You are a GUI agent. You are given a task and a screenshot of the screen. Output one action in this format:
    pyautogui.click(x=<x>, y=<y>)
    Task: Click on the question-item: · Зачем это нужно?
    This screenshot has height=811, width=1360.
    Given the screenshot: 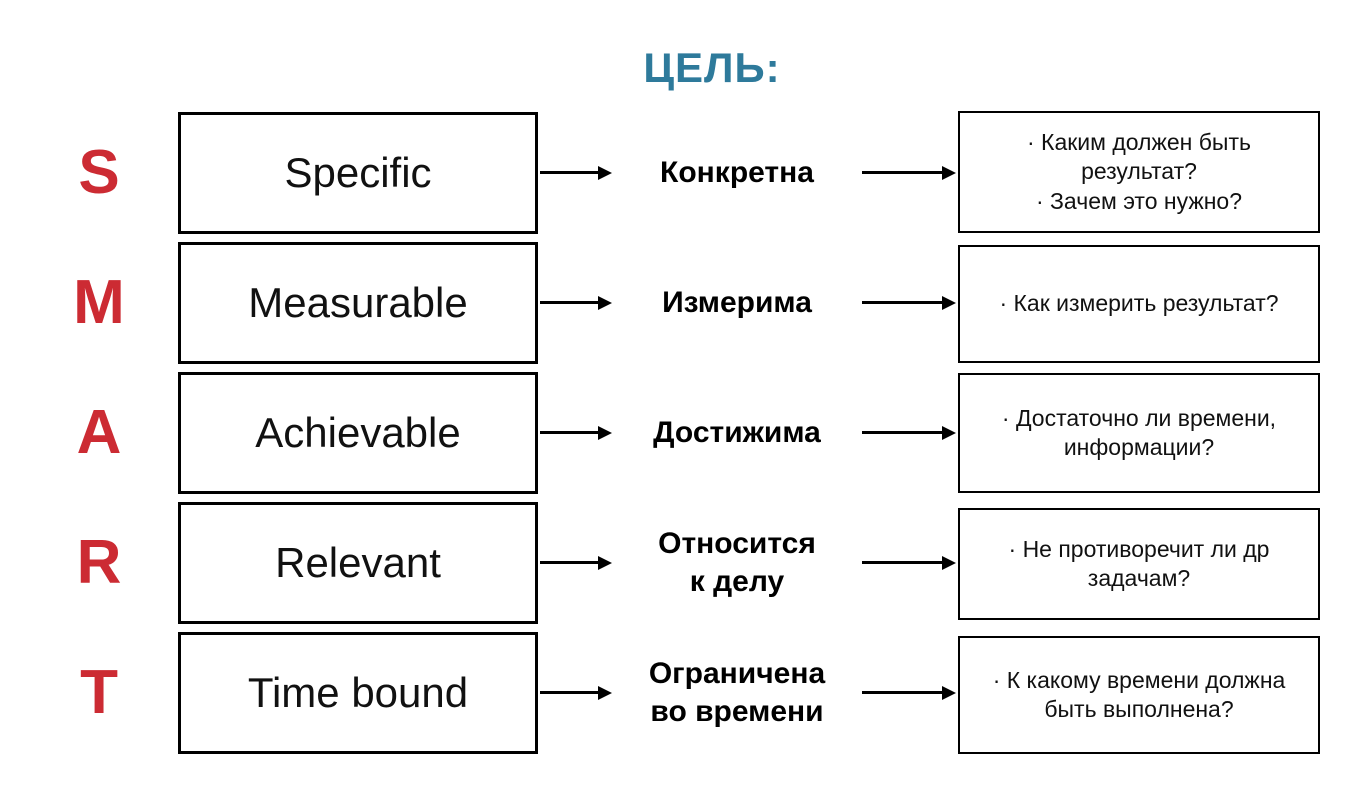 What is the action you would take?
    pyautogui.click(x=1139, y=200)
    